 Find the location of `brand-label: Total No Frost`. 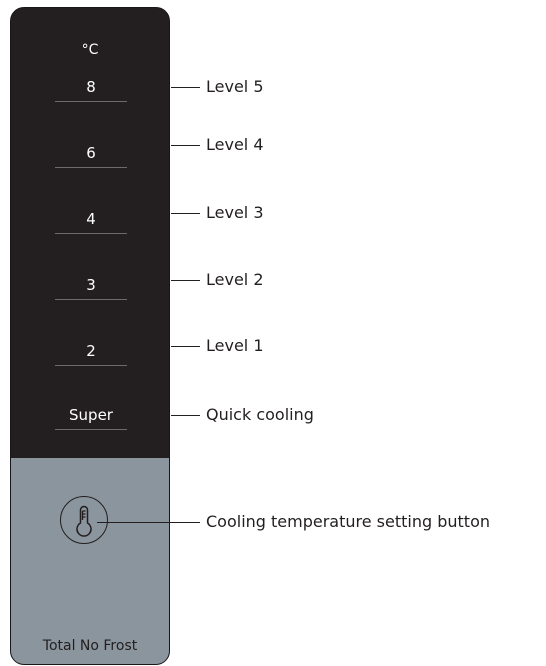

brand-label: Total No Frost is located at coordinates (90, 646).